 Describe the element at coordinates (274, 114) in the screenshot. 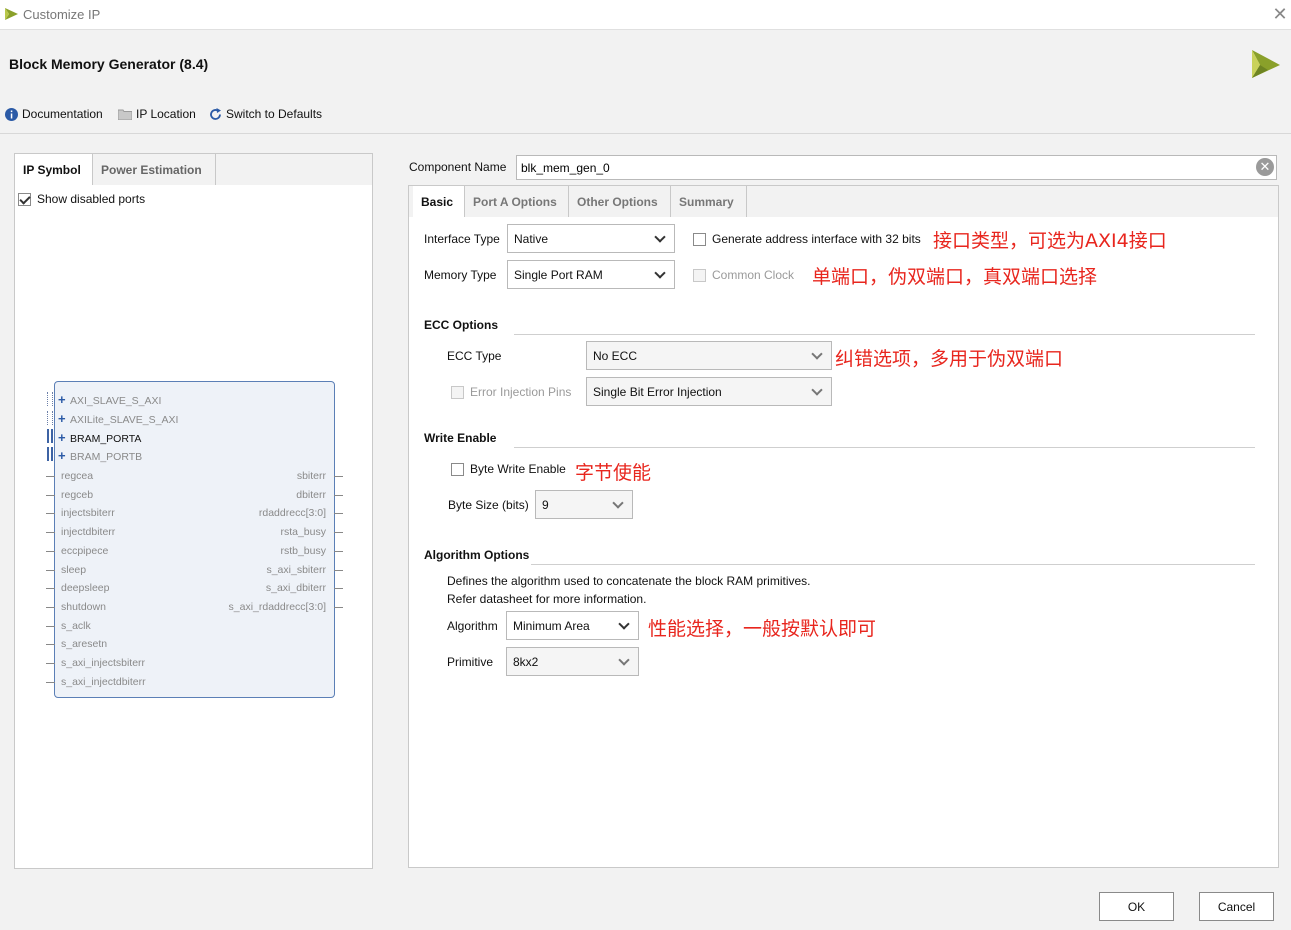

I see `switch-defaults-label: Switch to Defaults` at that location.